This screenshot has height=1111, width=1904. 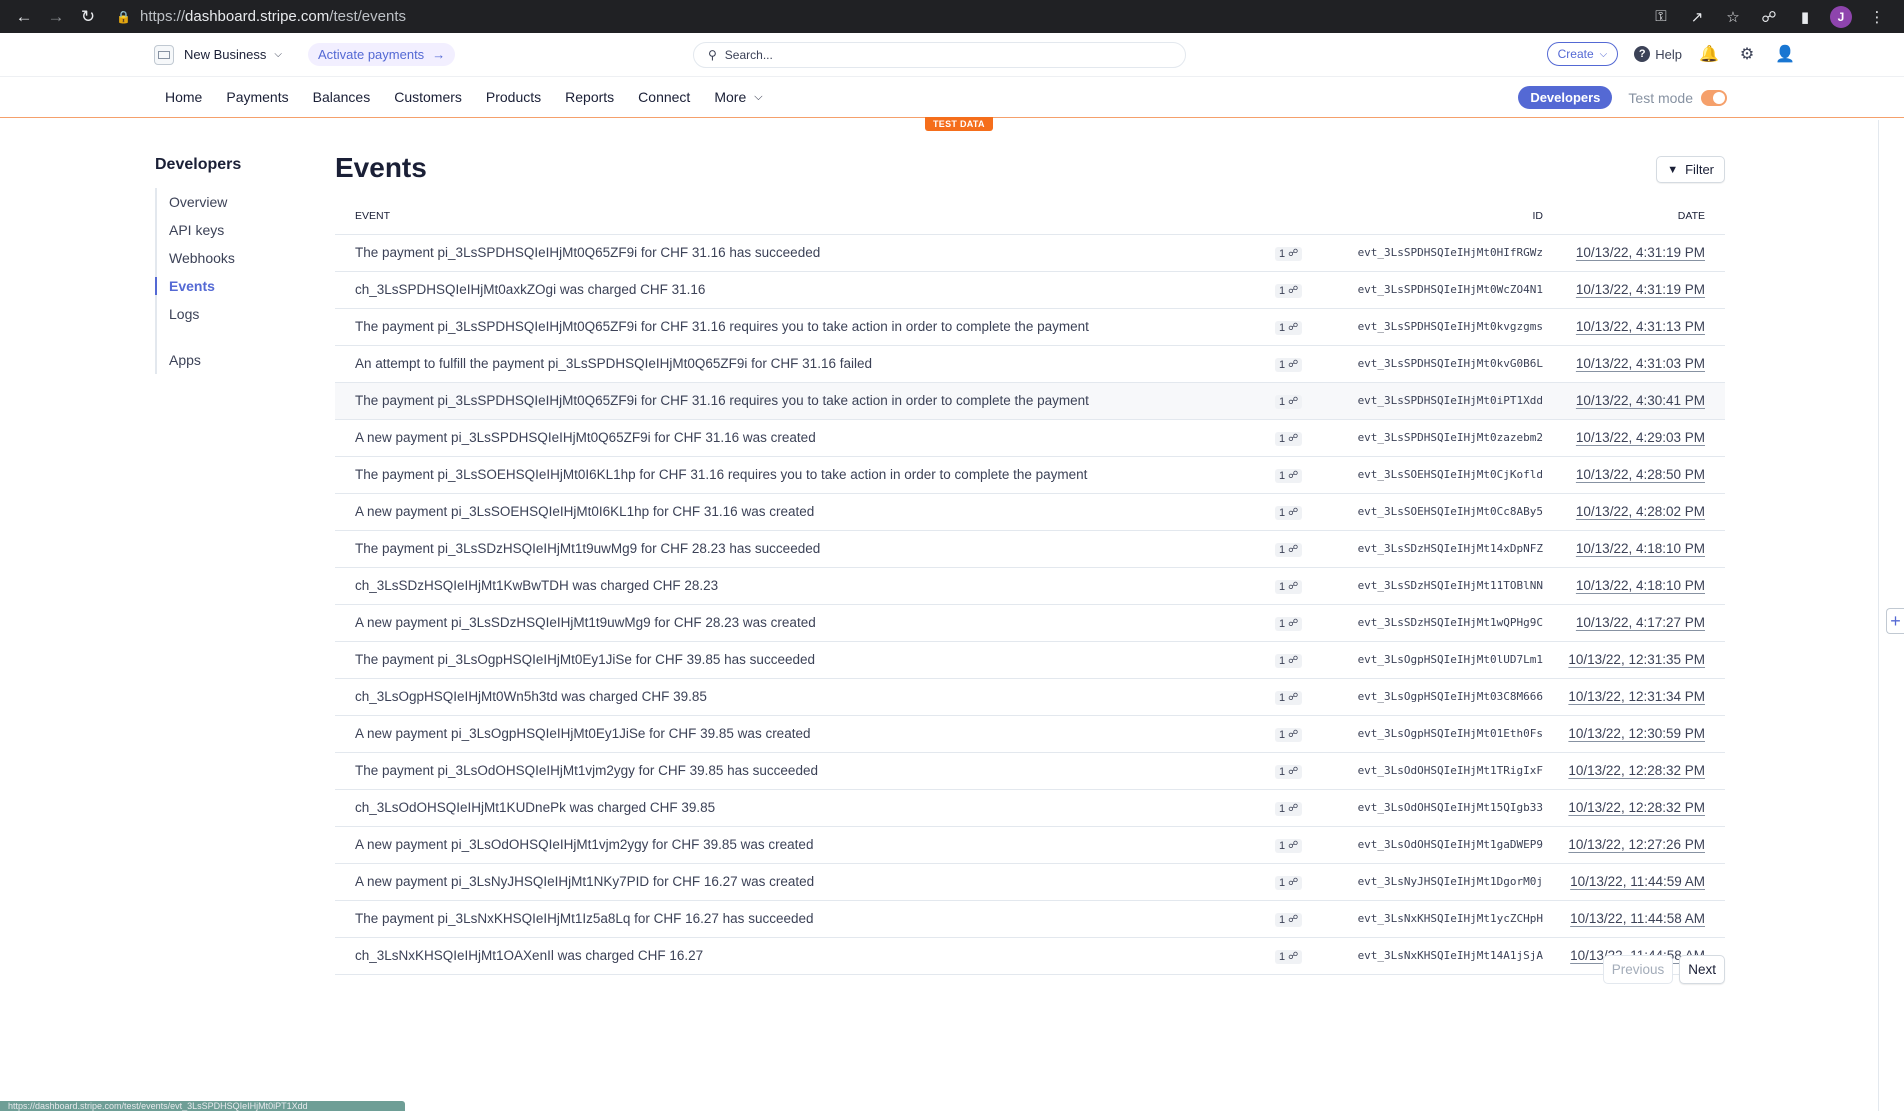 What do you see at coordinates (1640, 622) in the screenshot?
I see `event-date: 10/13/22, 4:17:27 PM` at bounding box center [1640, 622].